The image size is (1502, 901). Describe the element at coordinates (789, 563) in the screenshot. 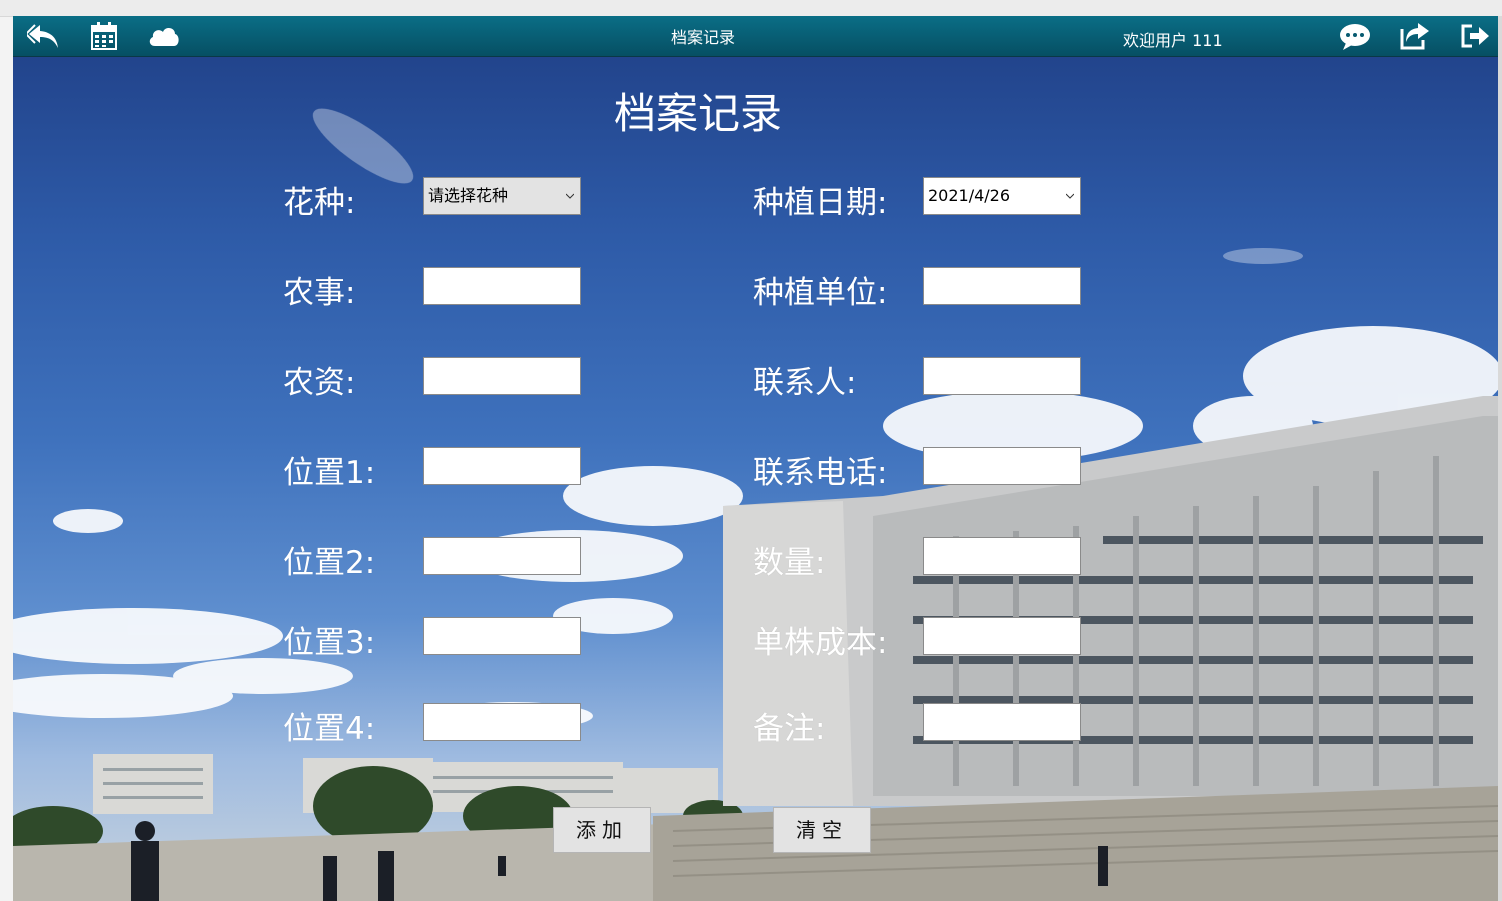

I see `quantity-label: 数量:` at that location.